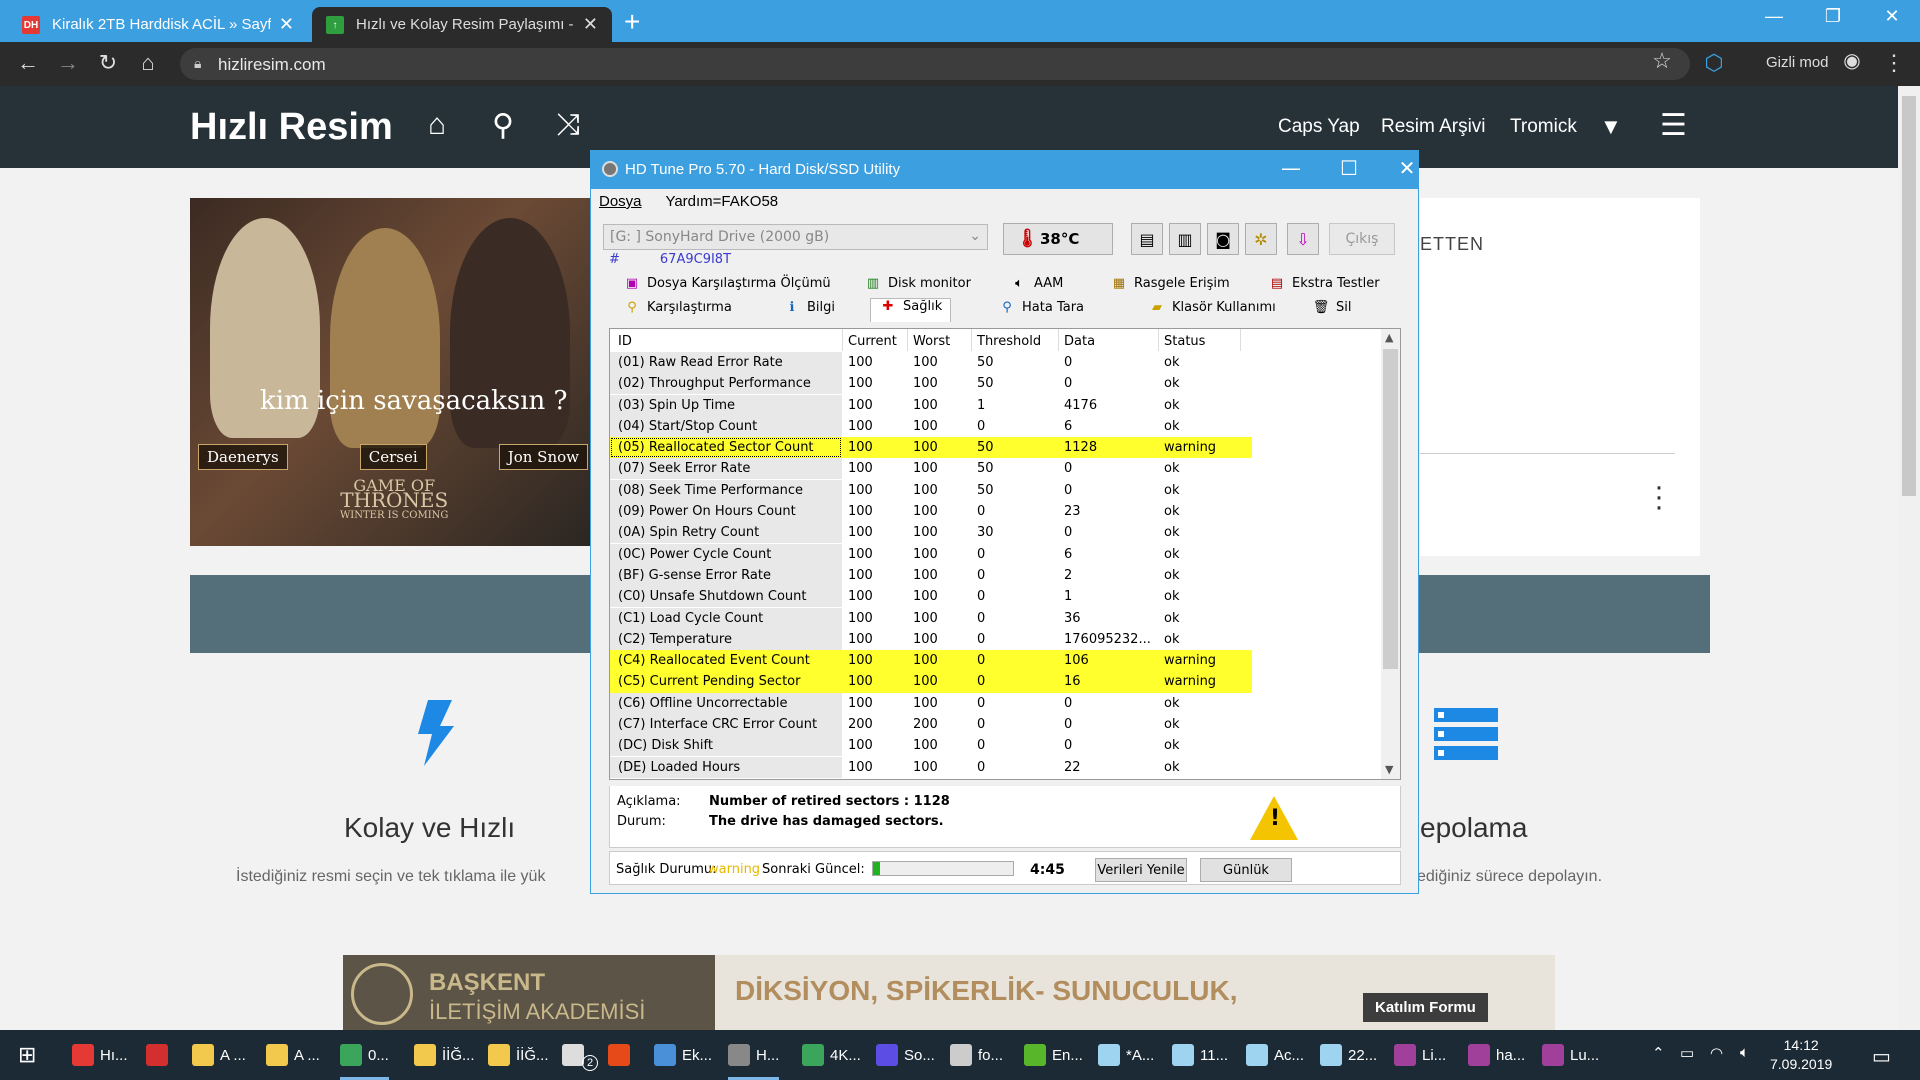  Describe the element at coordinates (462, 24) in the screenshot. I see `browser-tab-active: ↑ Hızlı ve Kolay Resim Paylaşımı - ✕` at that location.